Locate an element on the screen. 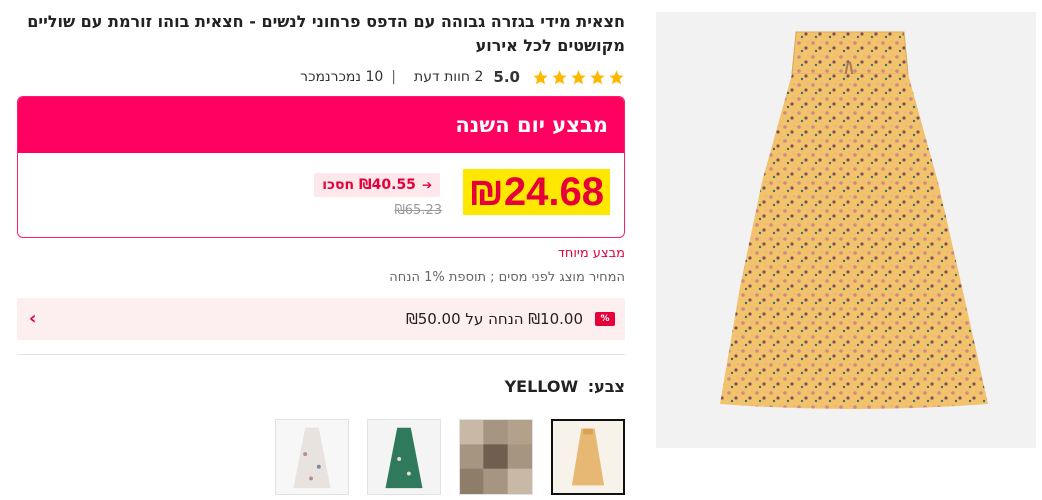  deal-title: מבצע יום השנה is located at coordinates (531, 125).